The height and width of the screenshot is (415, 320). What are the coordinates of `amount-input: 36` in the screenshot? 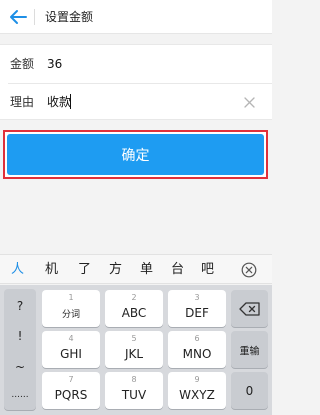 It's located at (54, 64).